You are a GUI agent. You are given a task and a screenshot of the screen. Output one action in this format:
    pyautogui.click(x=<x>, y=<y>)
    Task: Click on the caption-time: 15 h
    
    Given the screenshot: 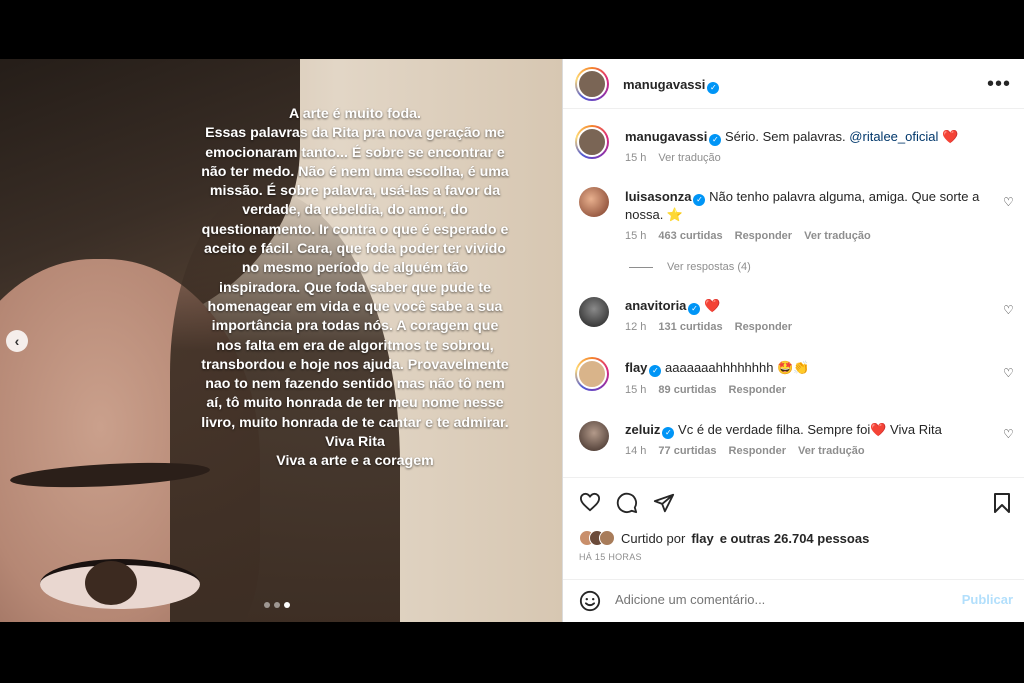 What is the action you would take?
    pyautogui.click(x=636, y=158)
    